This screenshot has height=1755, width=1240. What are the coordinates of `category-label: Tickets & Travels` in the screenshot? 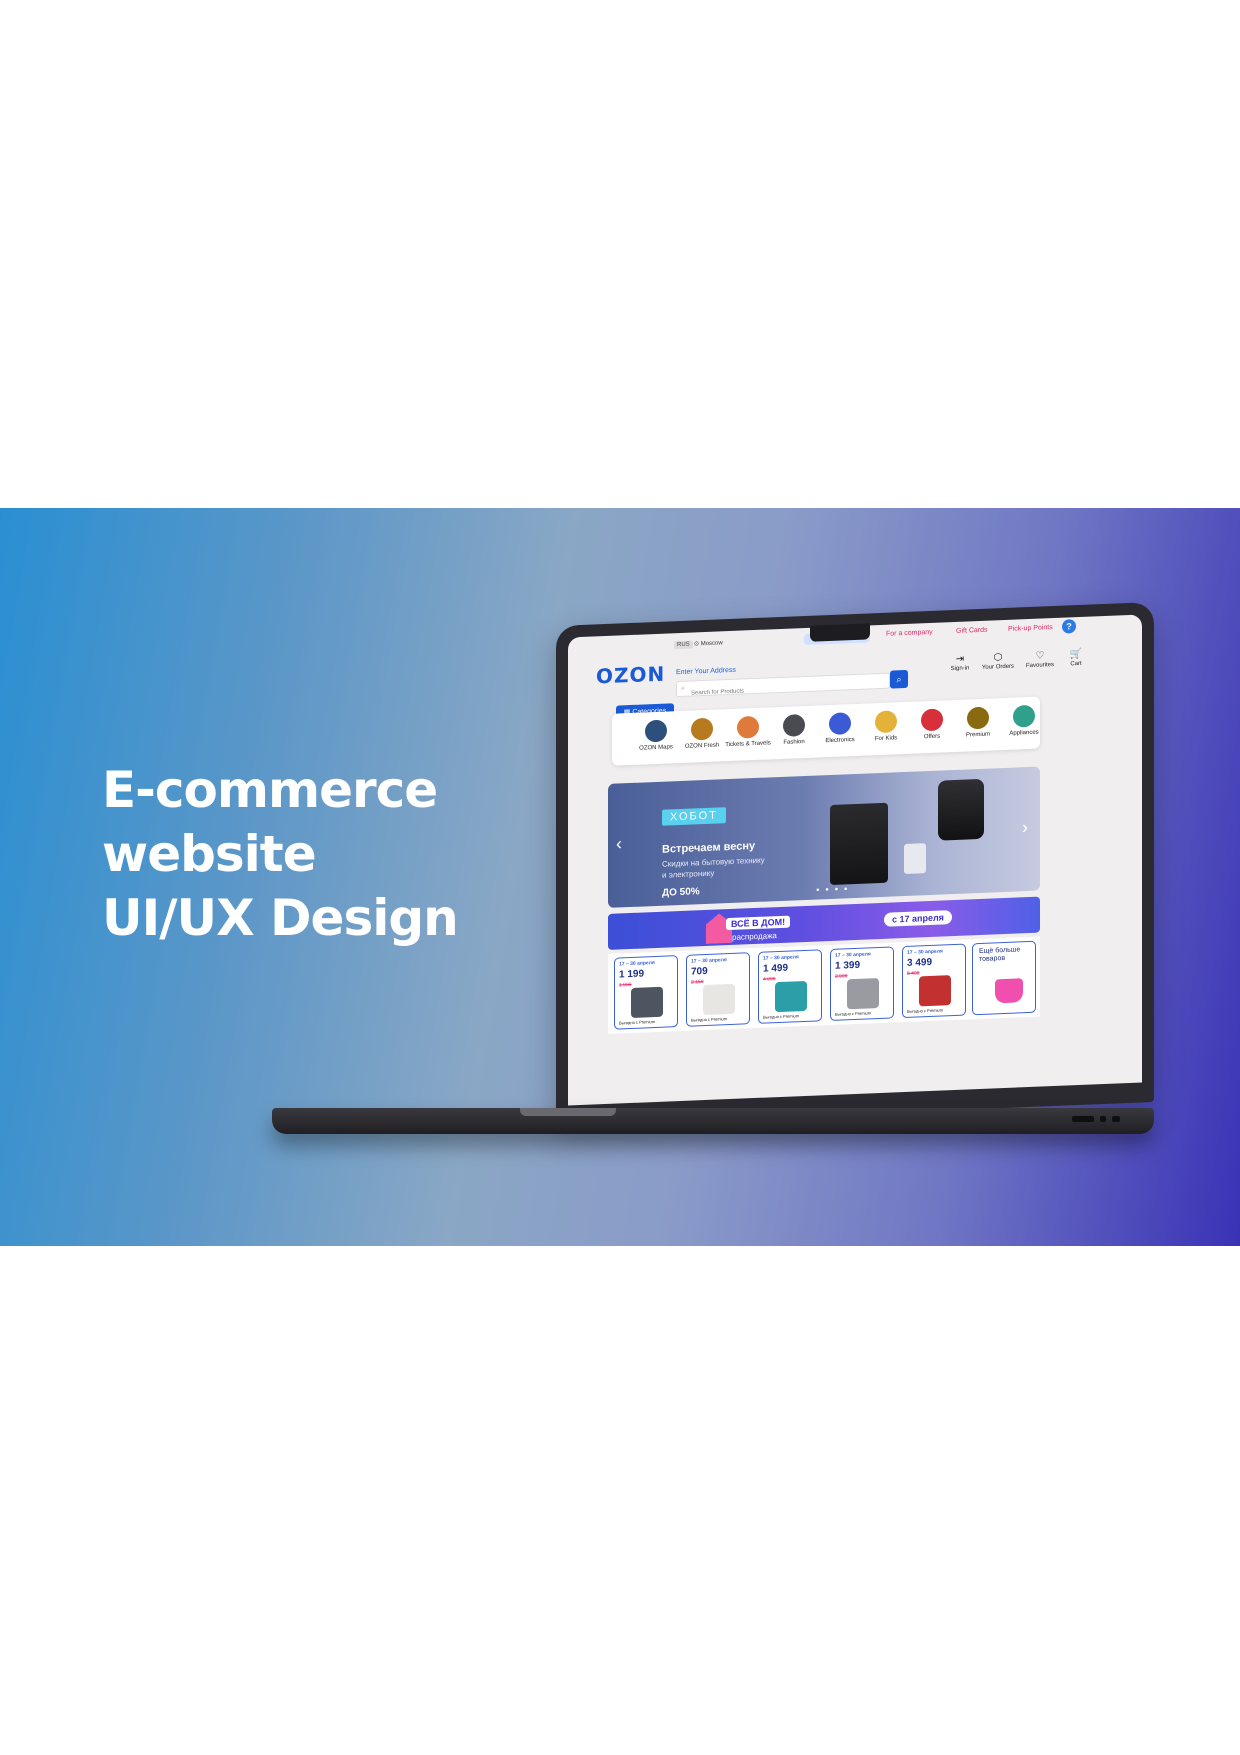 It's located at (748, 744).